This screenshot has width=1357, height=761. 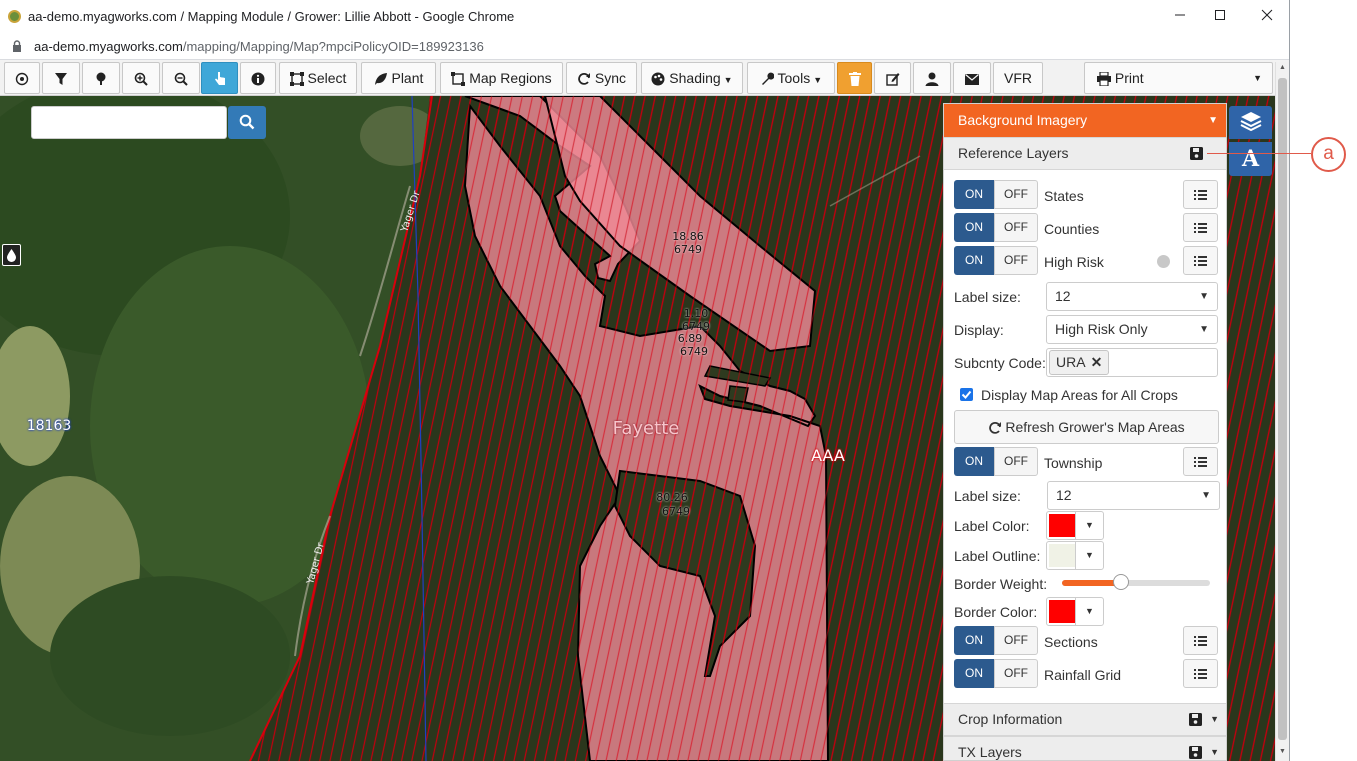 What do you see at coordinates (1282, 67) in the screenshot?
I see `scroll-up-icon: ▲` at bounding box center [1282, 67].